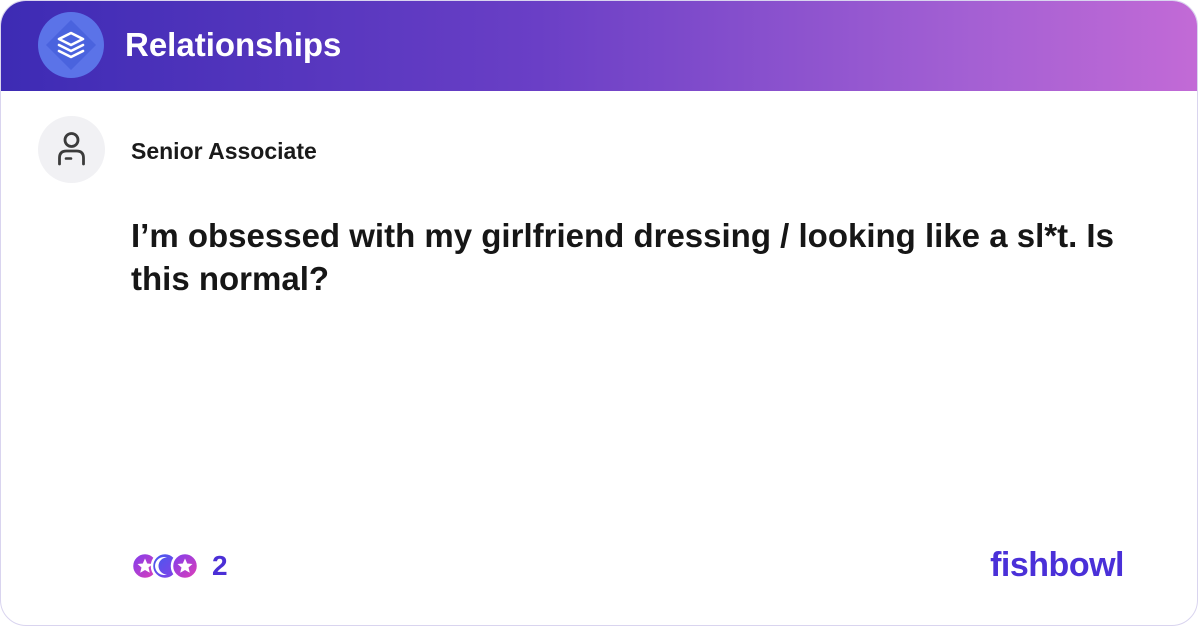  Describe the element at coordinates (165, 566) in the screenshot. I see `reaction-icons` at that location.